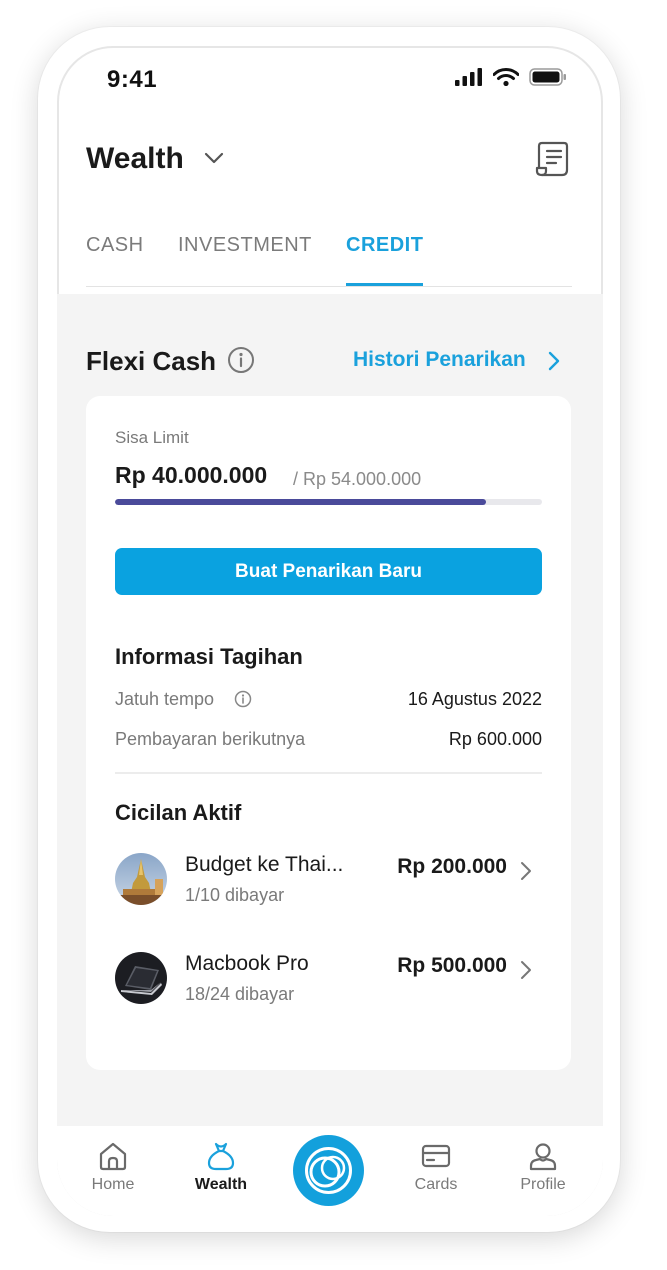  Describe the element at coordinates (384, 245) in the screenshot. I see `tab-credit: CREDIT` at that location.